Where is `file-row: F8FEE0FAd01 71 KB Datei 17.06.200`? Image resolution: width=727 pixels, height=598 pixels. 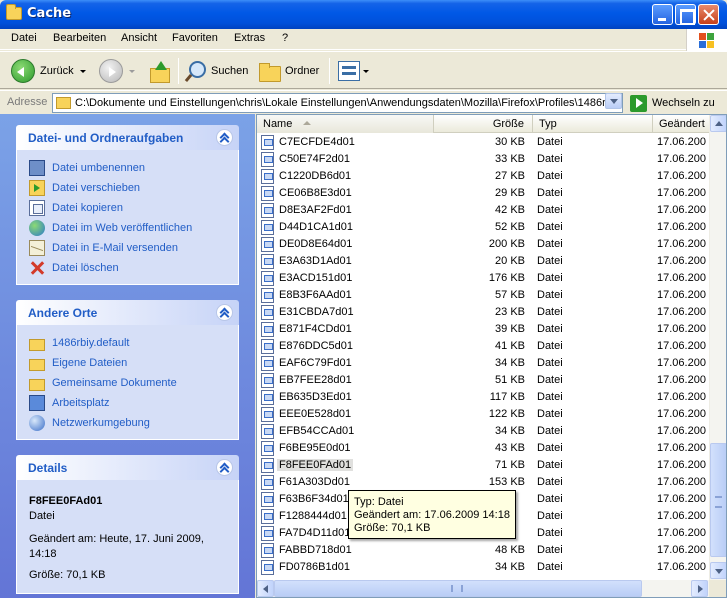
file-row: F8FEE0FAd01 71 KB Datei 17.06.200 is located at coordinates (483, 465).